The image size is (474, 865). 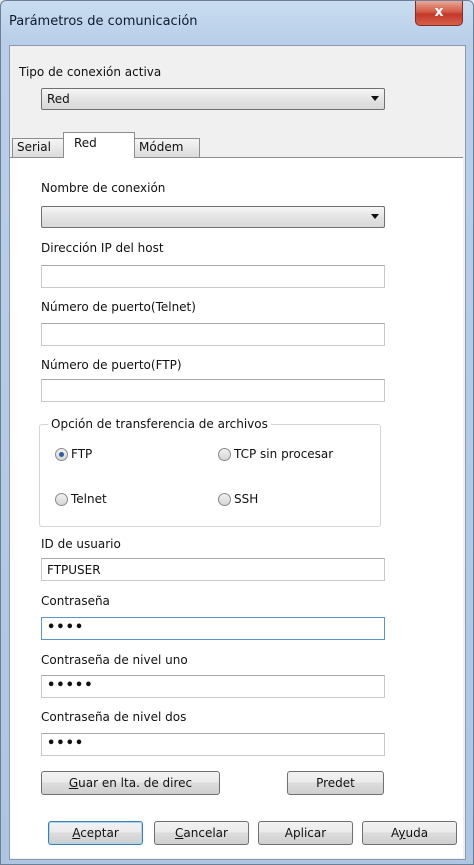 What do you see at coordinates (114, 717) in the screenshot?
I see `level2-password-label: Contraseña de nivel dos` at bounding box center [114, 717].